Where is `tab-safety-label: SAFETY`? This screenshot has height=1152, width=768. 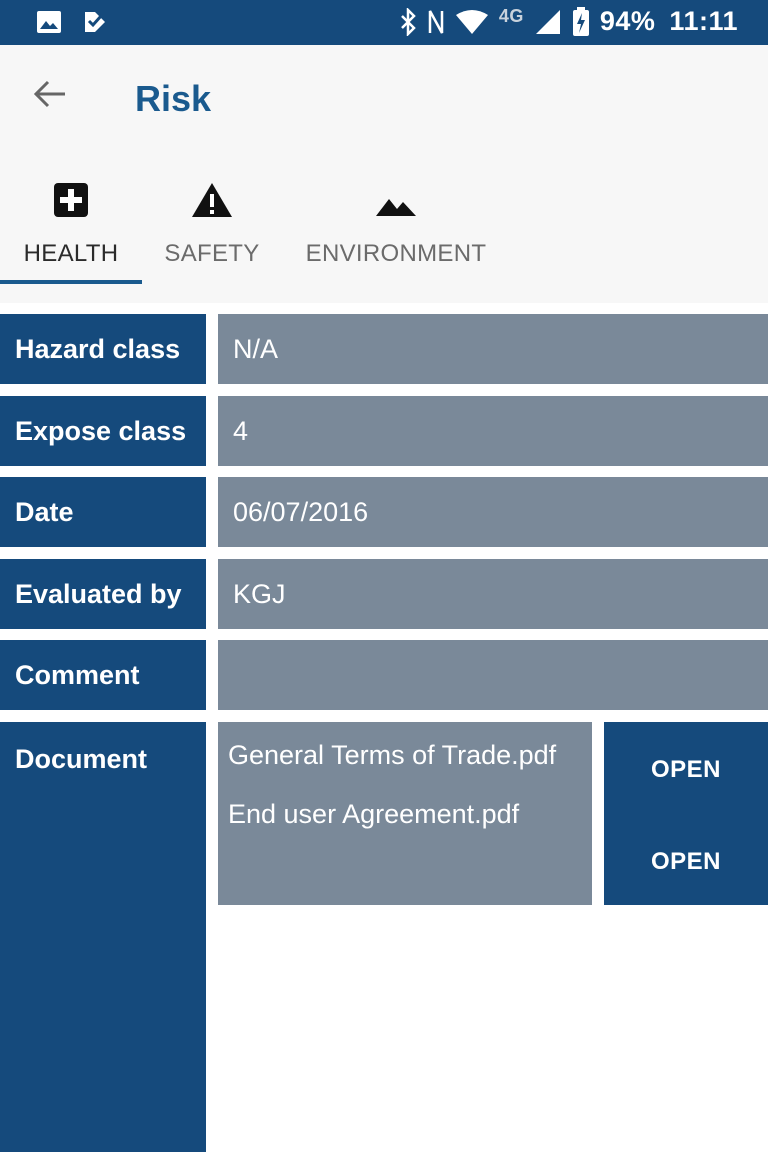 tab-safety-label: SAFETY is located at coordinates (212, 253).